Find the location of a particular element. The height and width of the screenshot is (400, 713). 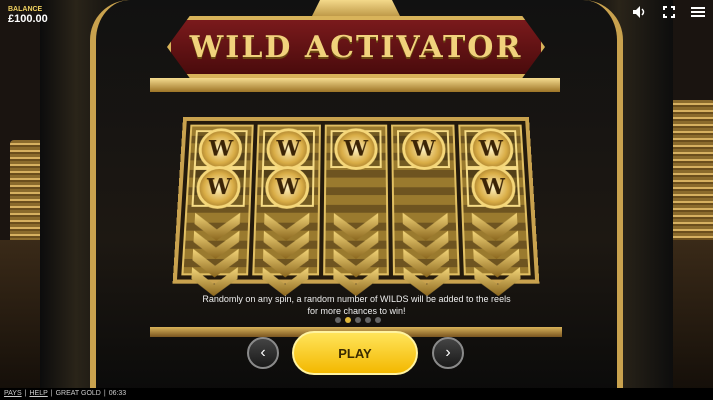

balance-display: BALANCE £100.00 is located at coordinates (28, 15).